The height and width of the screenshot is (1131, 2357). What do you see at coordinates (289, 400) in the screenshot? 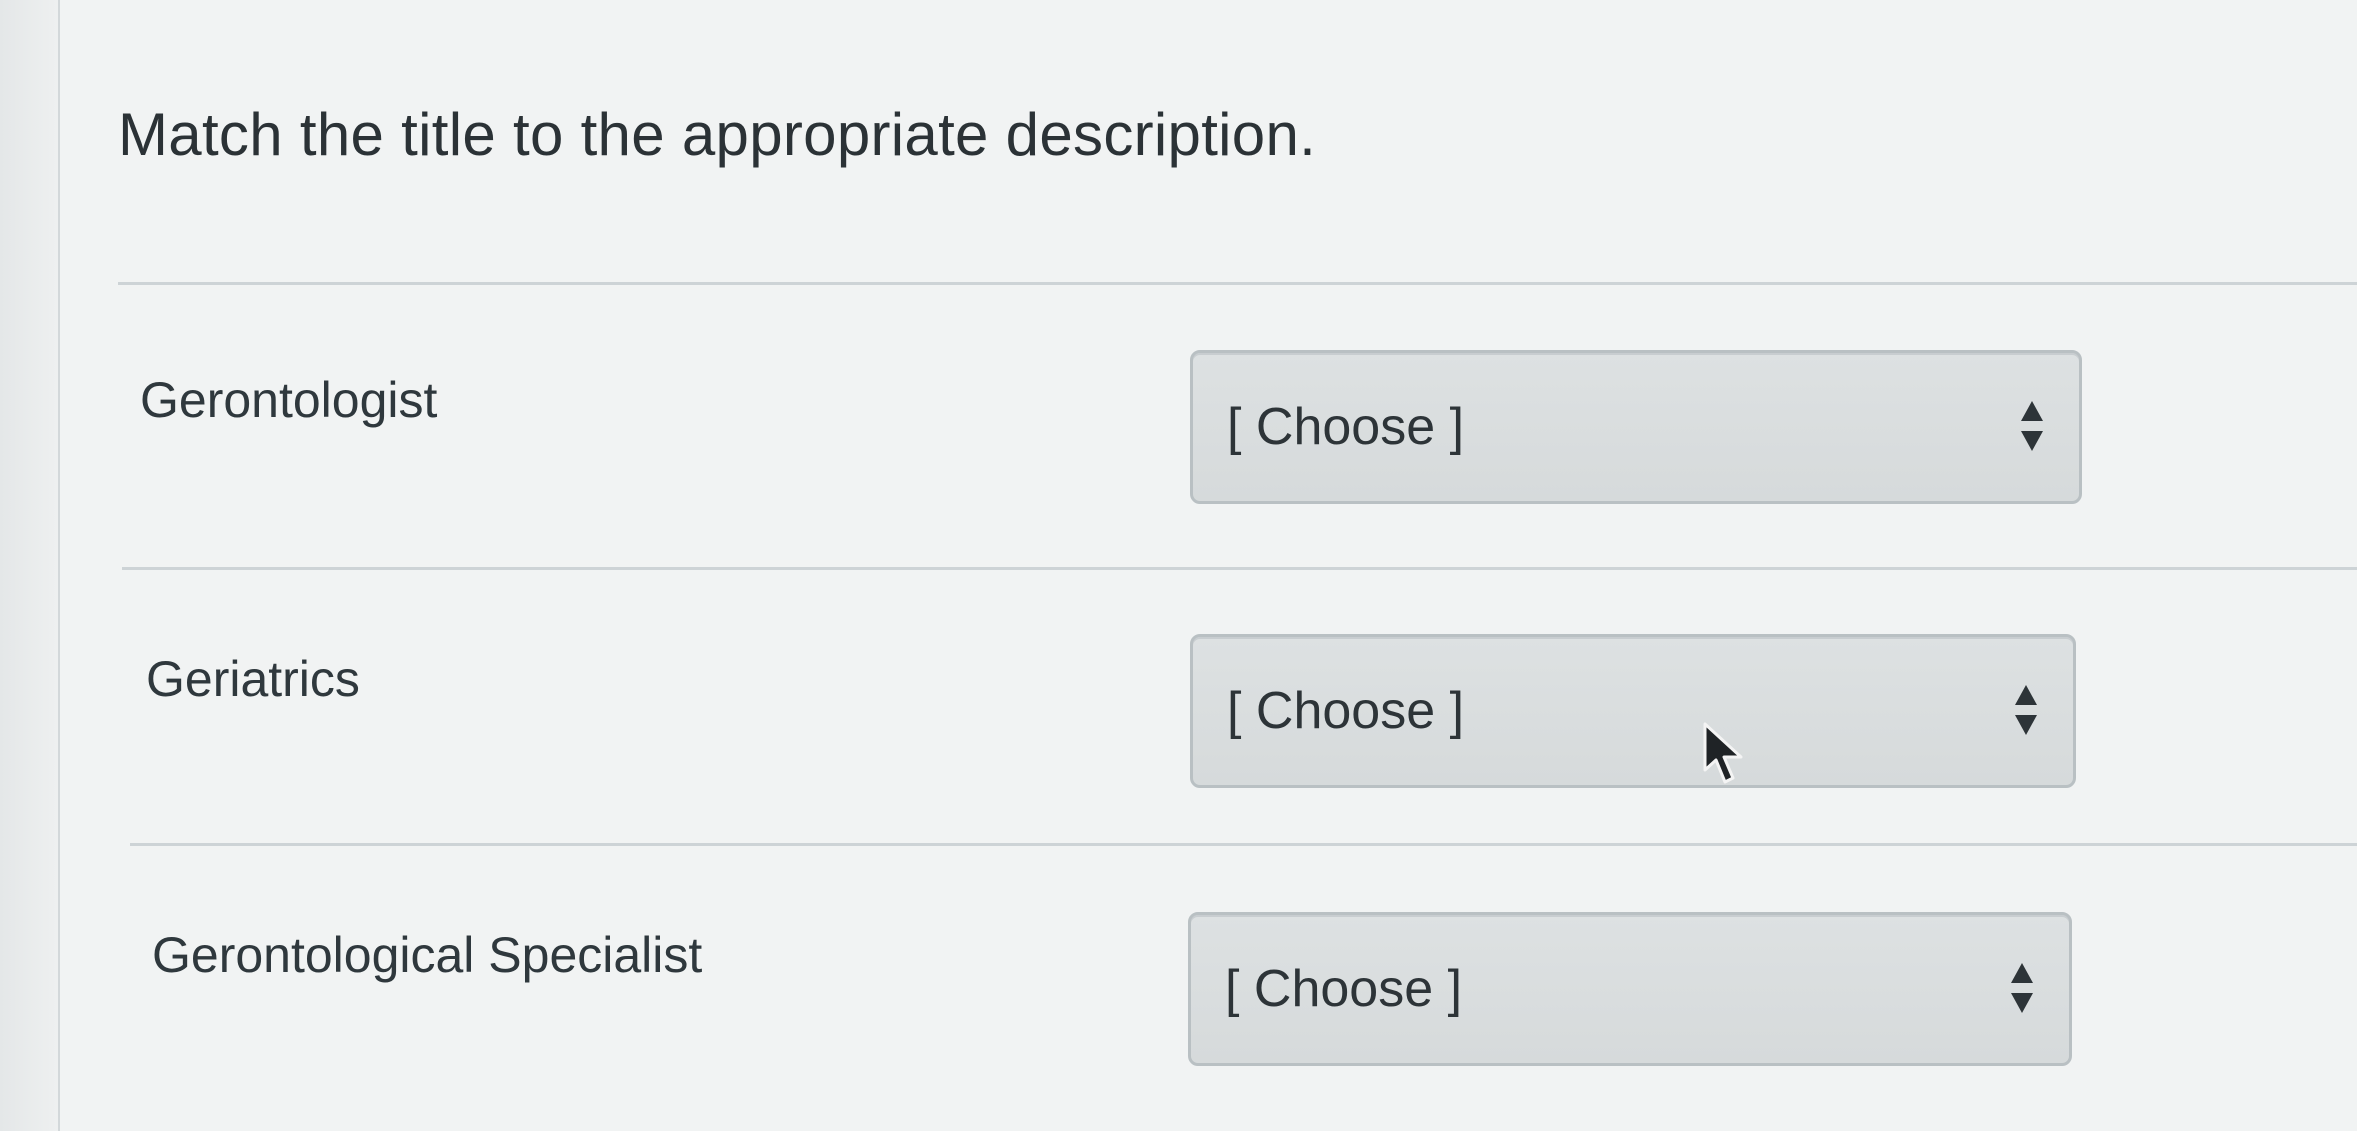
I see `term-label: Gerontologist` at bounding box center [289, 400].